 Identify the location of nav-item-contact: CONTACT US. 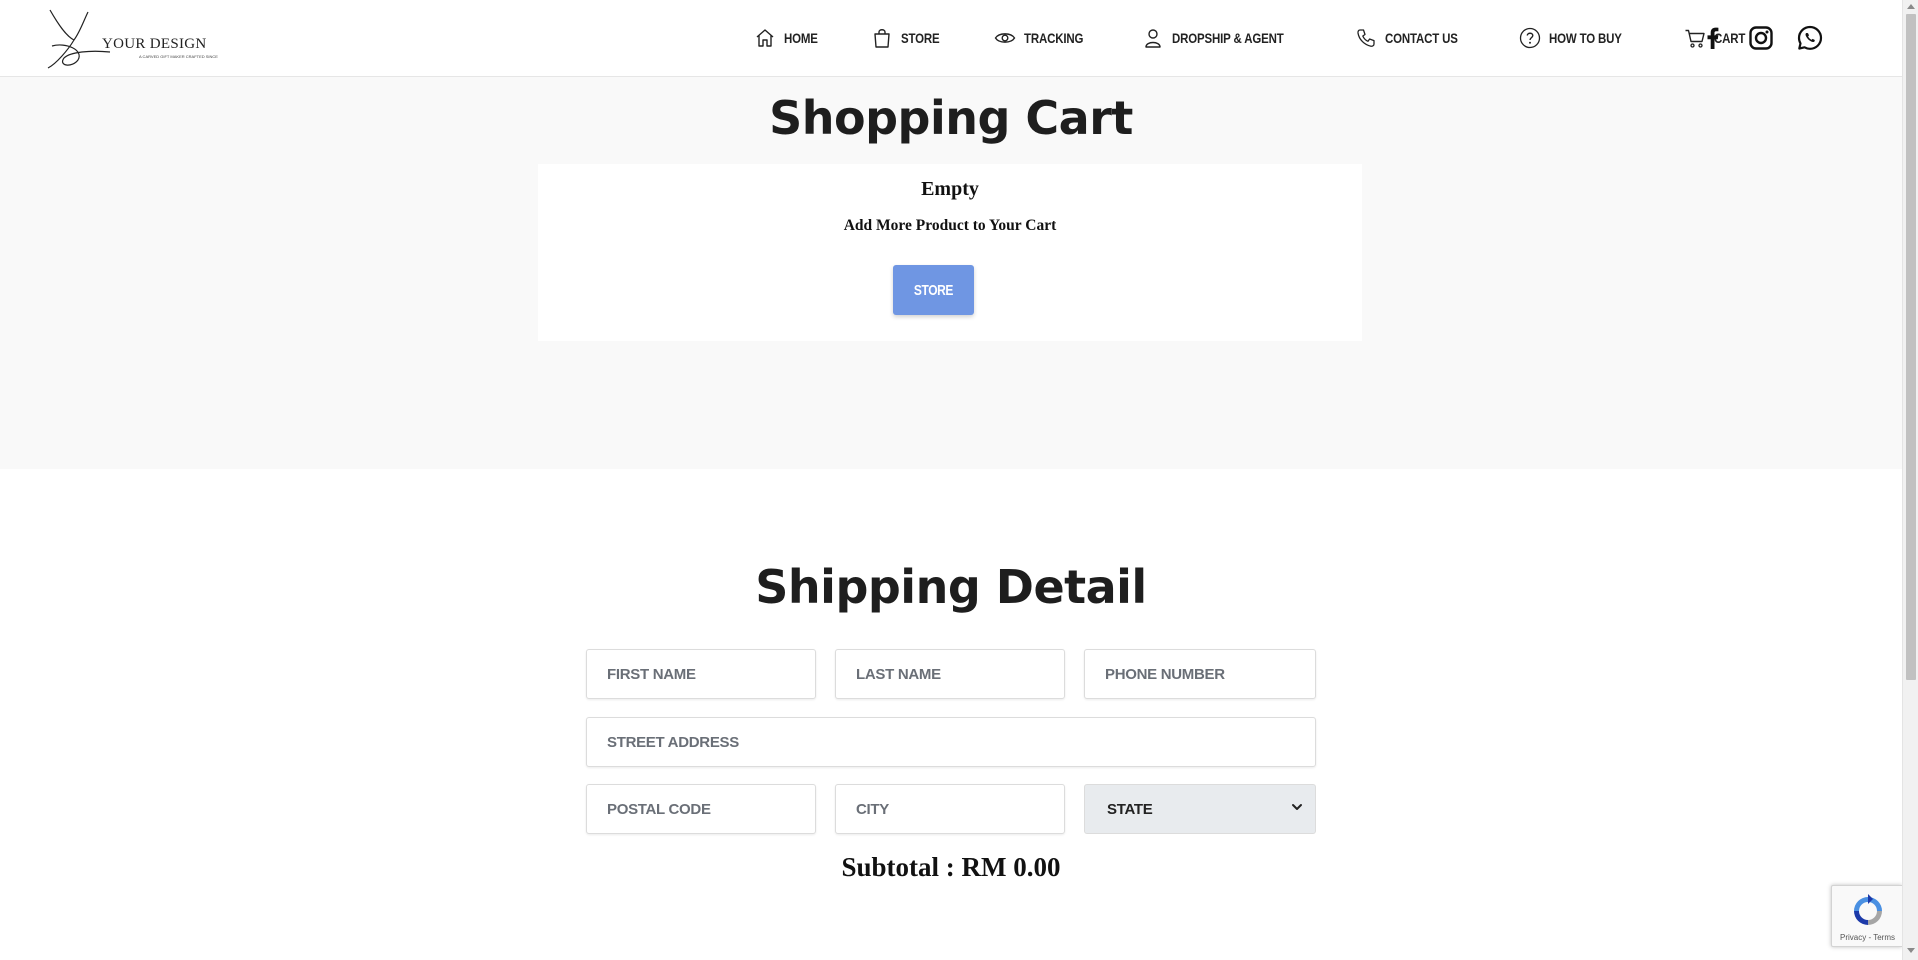
(1414, 38).